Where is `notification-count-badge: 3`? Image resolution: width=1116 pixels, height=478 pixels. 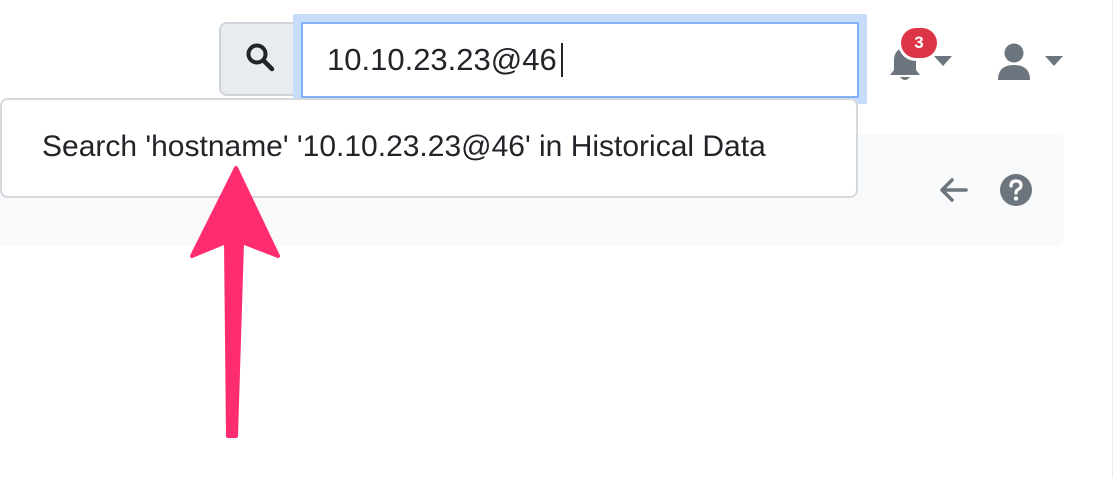 notification-count-badge: 3 is located at coordinates (919, 43).